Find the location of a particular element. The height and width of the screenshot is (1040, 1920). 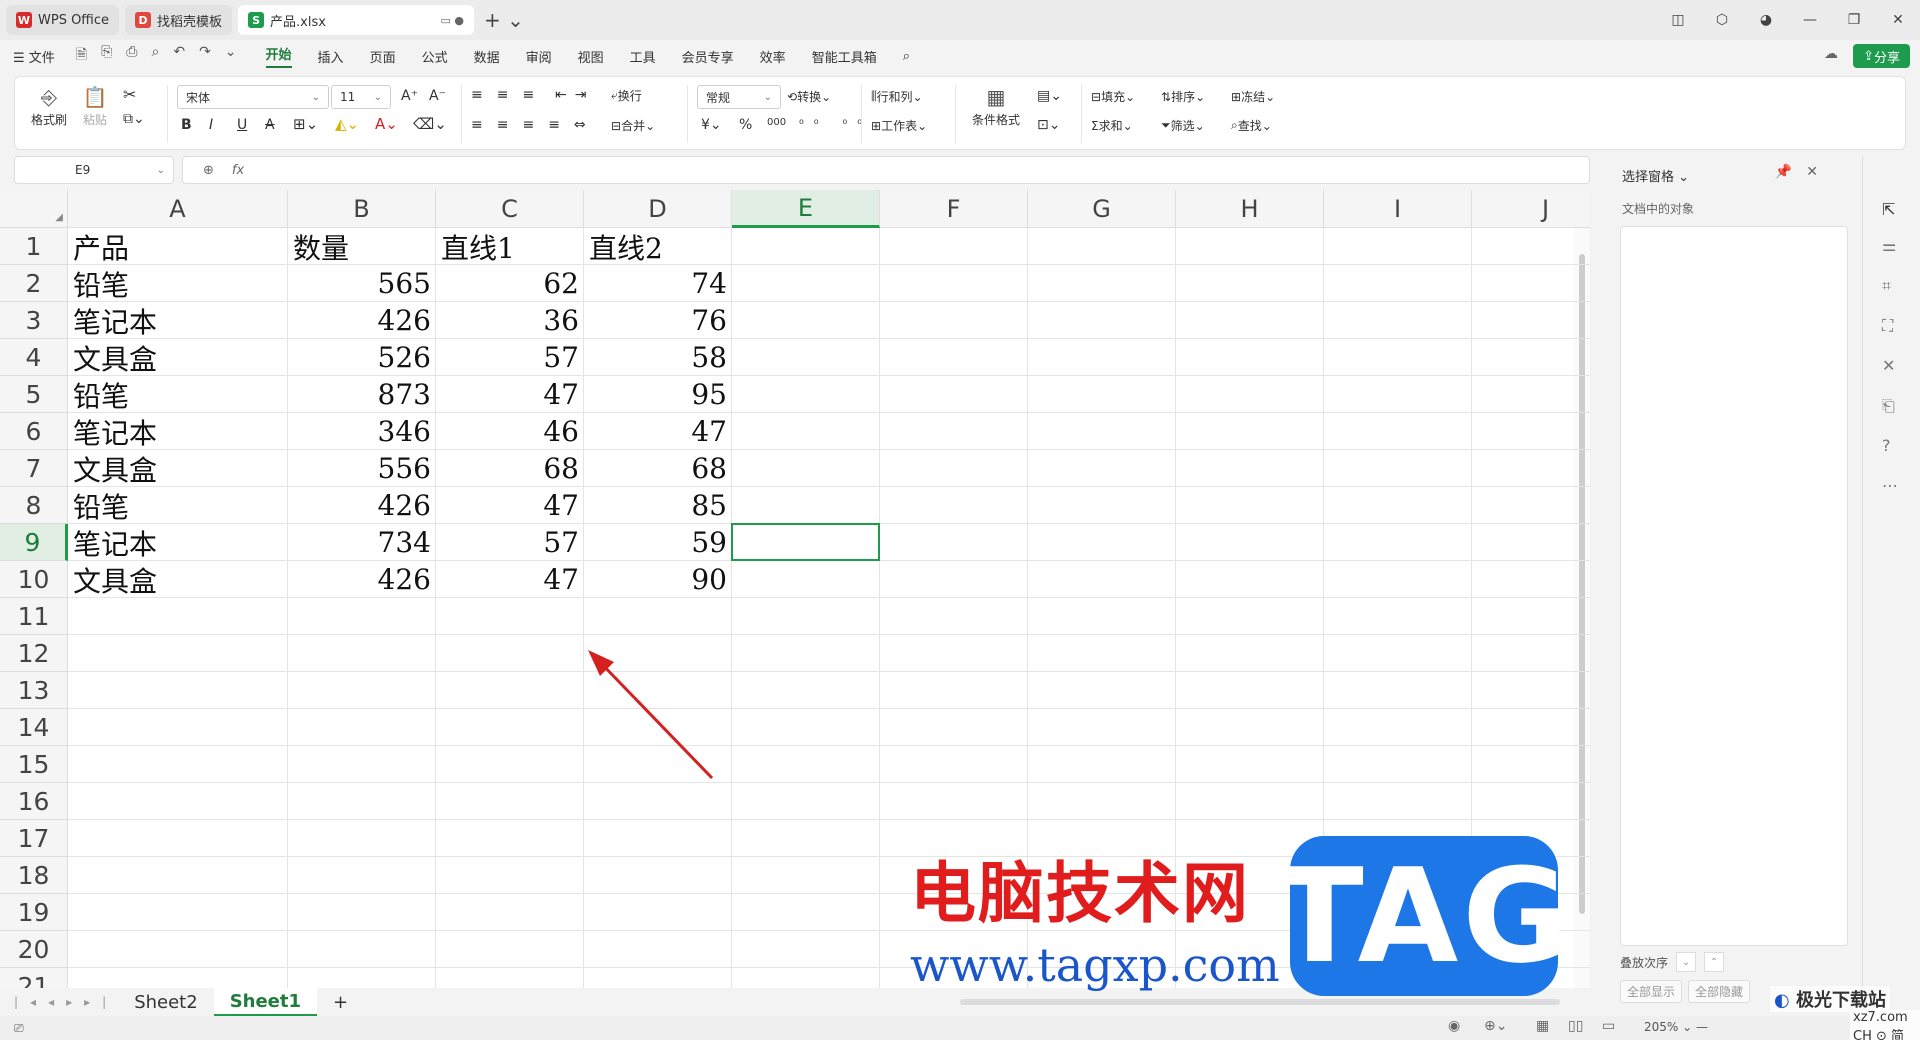

row-header-15: 15 is located at coordinates (34, 764).